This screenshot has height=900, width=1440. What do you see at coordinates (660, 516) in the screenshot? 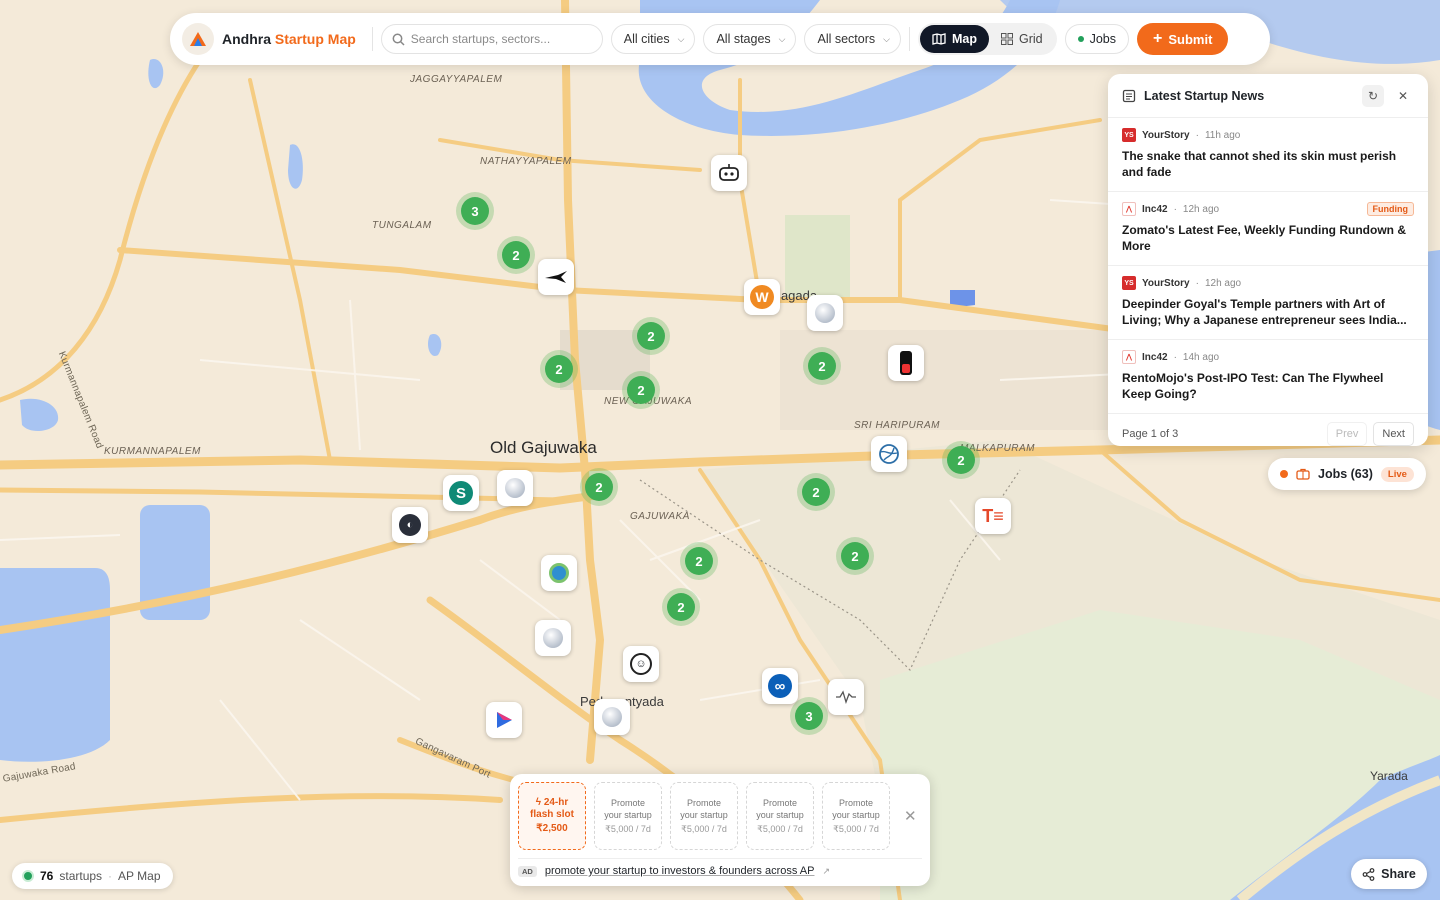
I see `place-label: GAJUWAKA` at bounding box center [660, 516].